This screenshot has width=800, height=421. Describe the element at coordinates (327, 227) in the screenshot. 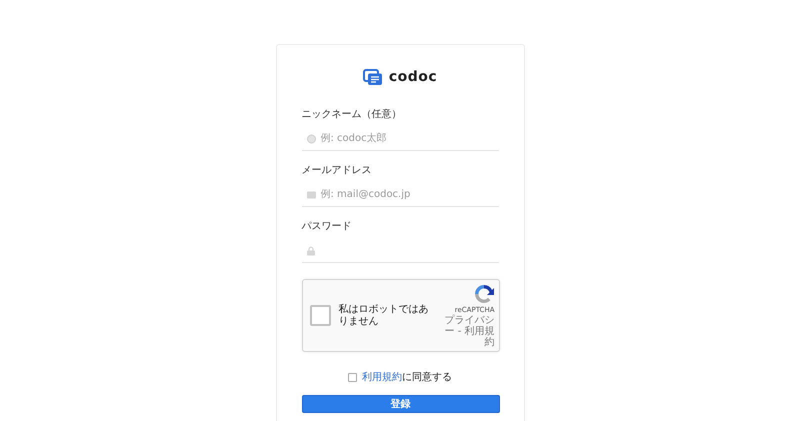

I see `field-label: パスワード` at that location.